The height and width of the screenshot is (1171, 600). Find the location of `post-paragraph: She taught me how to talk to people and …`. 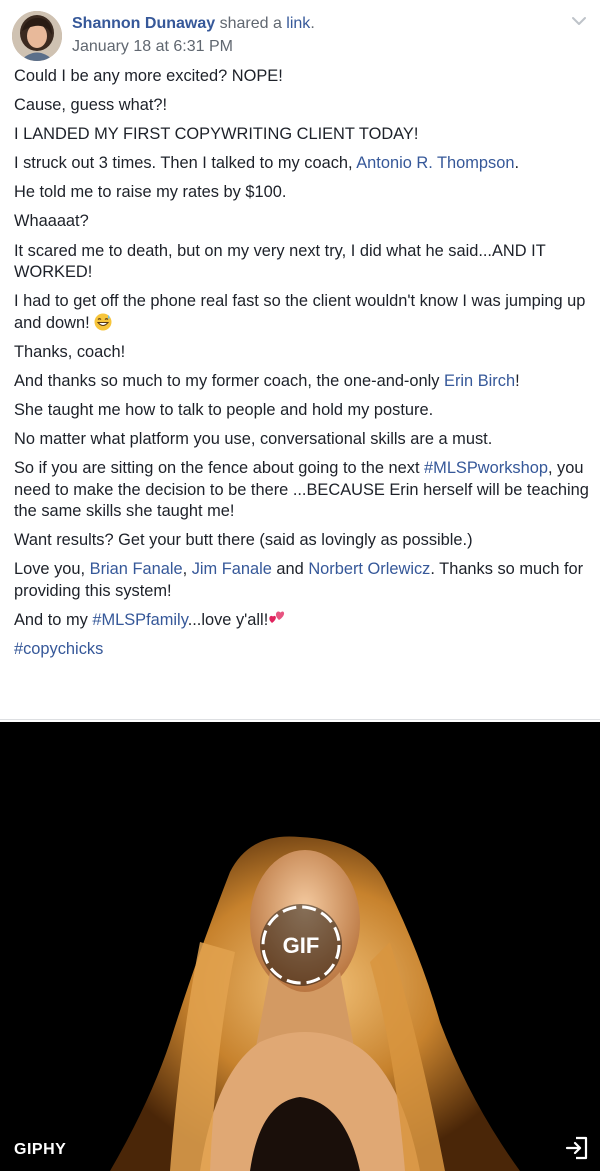

post-paragraph: She taught me how to talk to people and … is located at coordinates (301, 411).